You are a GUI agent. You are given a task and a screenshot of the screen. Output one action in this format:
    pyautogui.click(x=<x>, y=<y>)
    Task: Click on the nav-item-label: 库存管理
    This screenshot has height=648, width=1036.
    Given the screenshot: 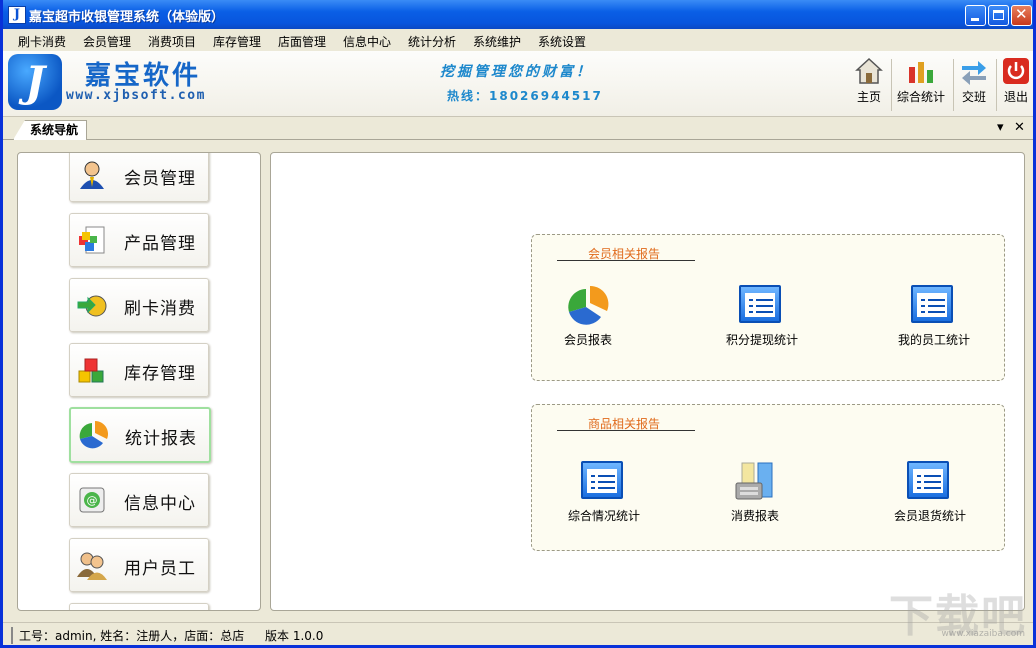 What is the action you would take?
    pyautogui.click(x=160, y=374)
    